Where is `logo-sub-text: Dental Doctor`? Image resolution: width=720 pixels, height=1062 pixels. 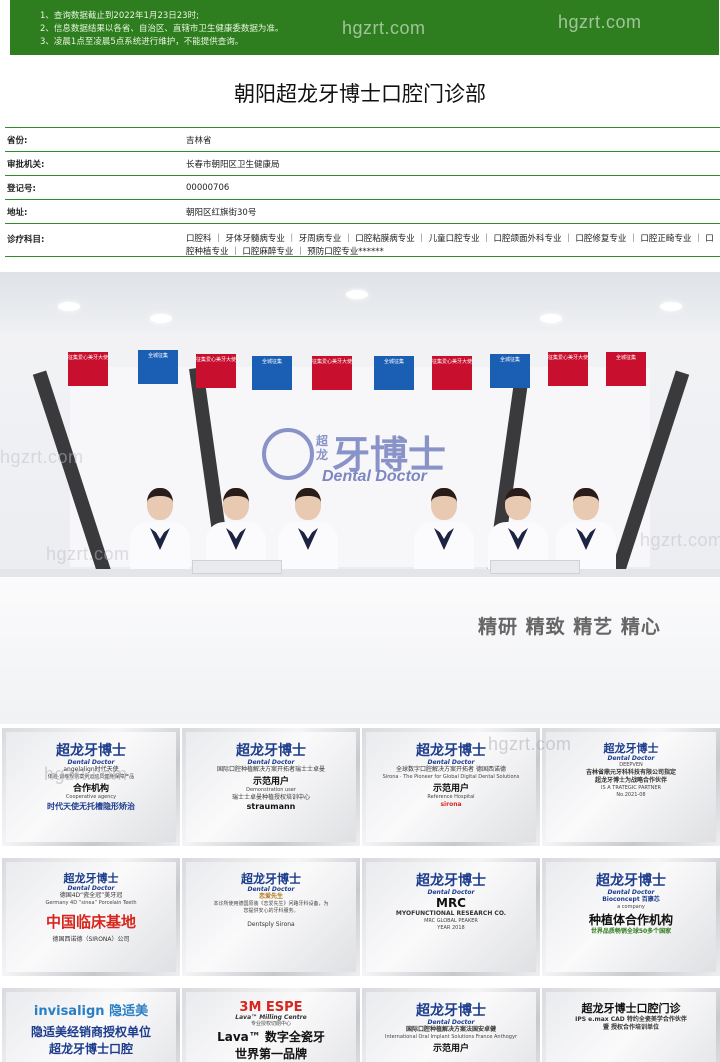
logo-sub-text: Dental Doctor is located at coordinates (374, 476).